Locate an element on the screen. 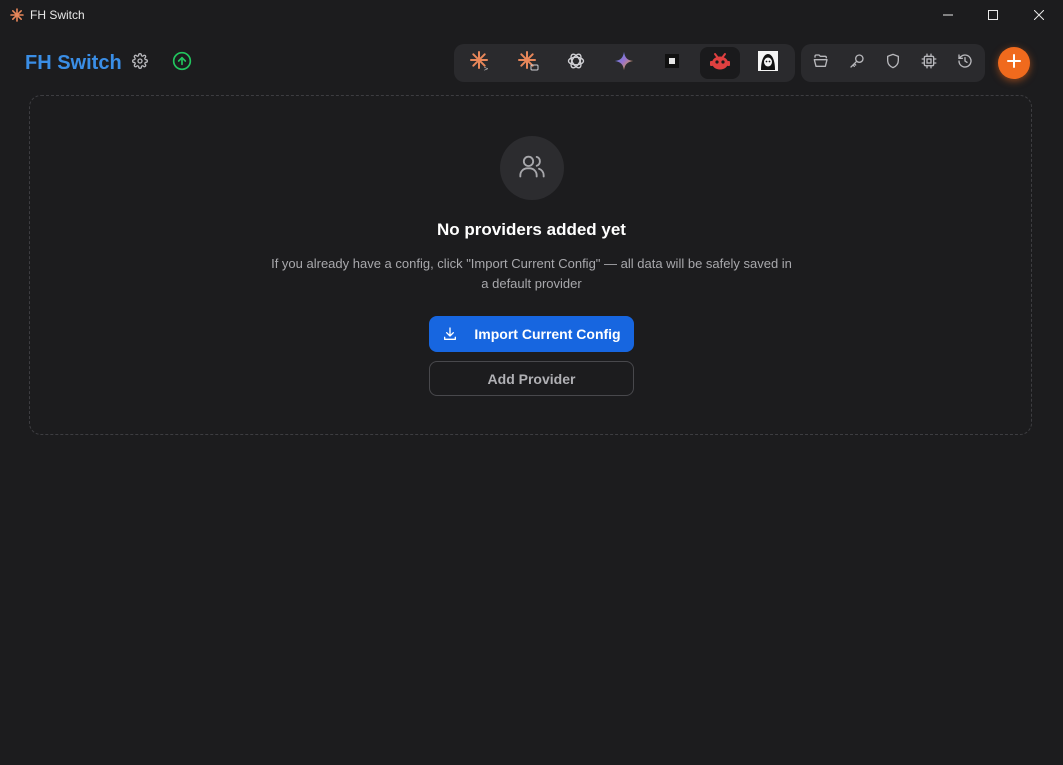  app-claude-desktop is located at coordinates (528, 63).